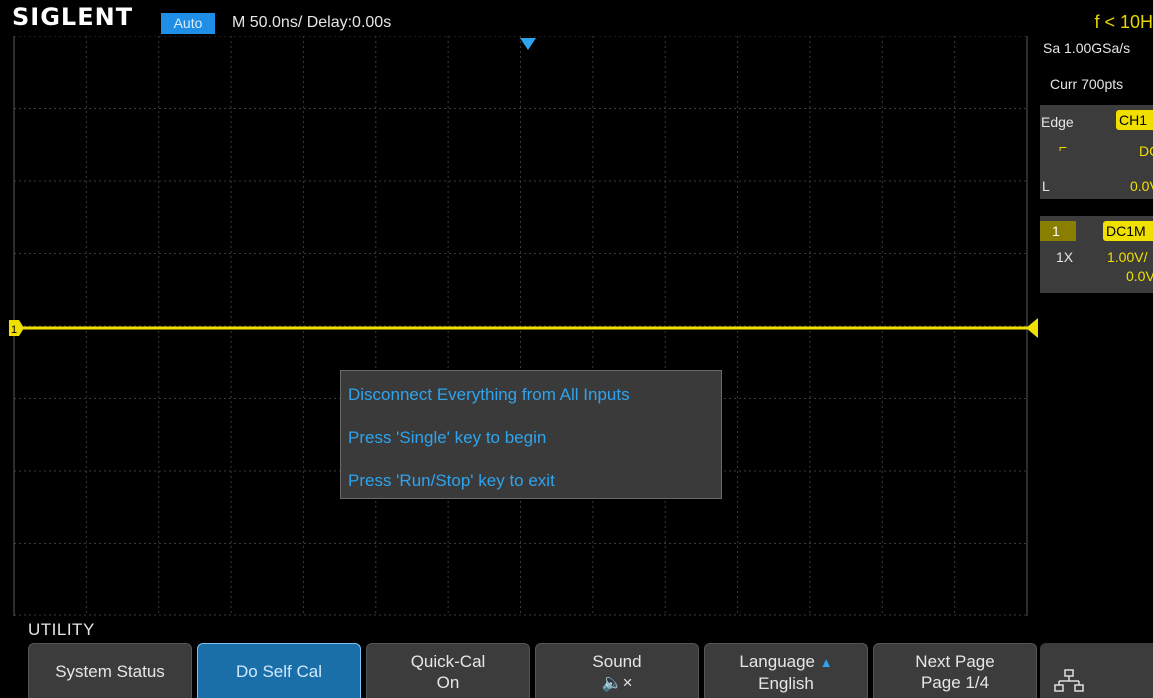 The image size is (1153, 698). I want to click on sound-softkey: Sound 🔈×, so click(617, 670).